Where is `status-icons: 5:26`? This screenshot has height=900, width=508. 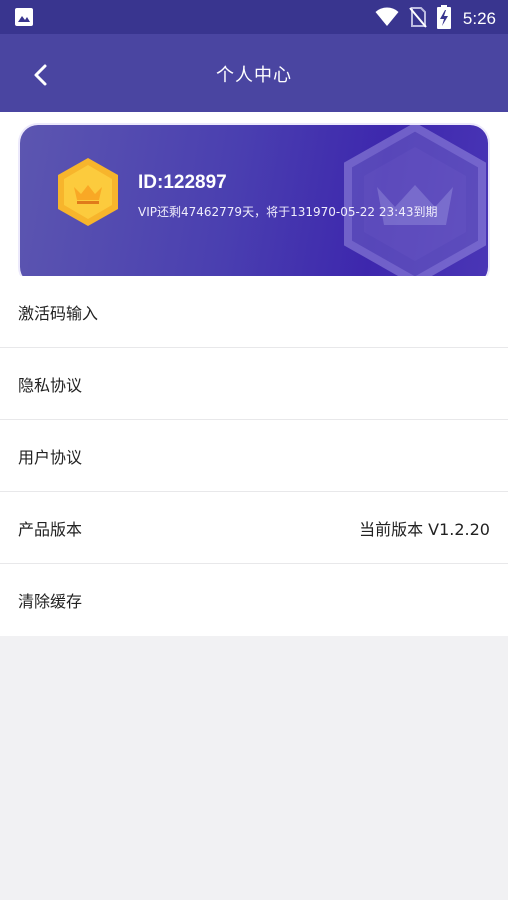 status-icons: 5:26 is located at coordinates (435, 19).